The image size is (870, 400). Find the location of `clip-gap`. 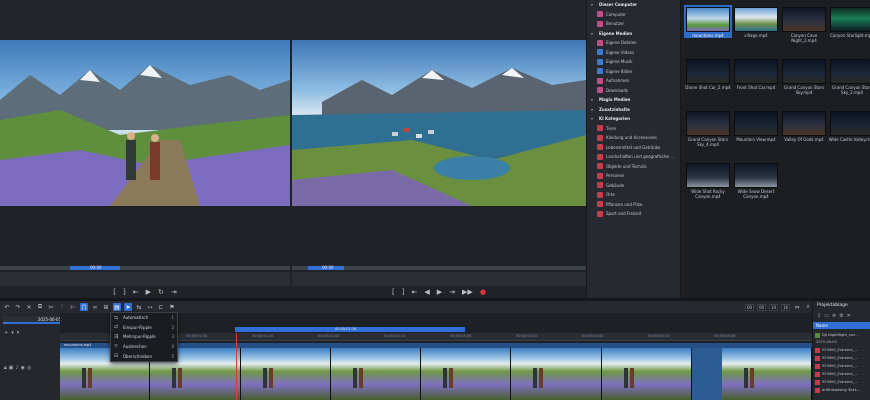

clip-gap is located at coordinates (706, 374).